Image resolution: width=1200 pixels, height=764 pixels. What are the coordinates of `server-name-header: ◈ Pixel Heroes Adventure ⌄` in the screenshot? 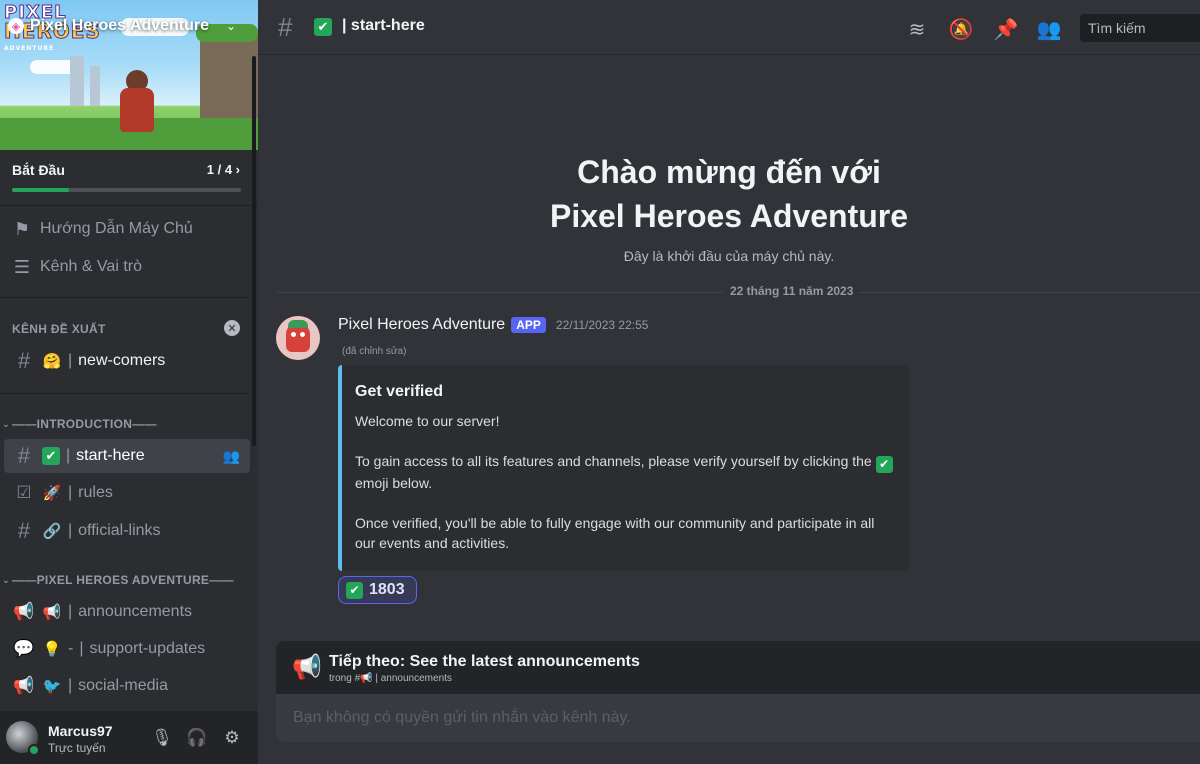 It's located at (130, 26).